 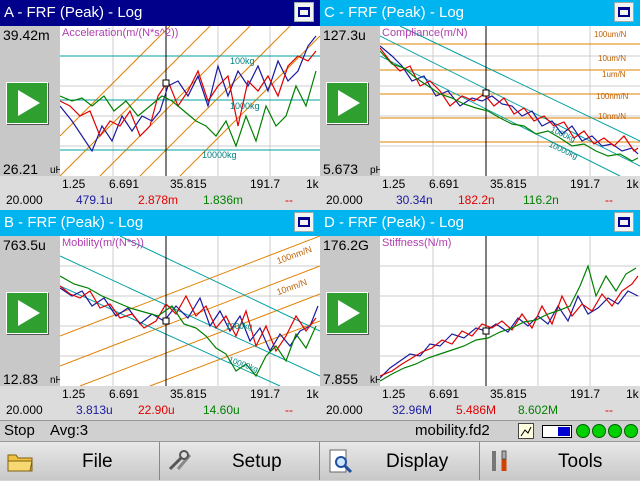 I want to click on guide-label: 10um/N, so click(x=612, y=58).